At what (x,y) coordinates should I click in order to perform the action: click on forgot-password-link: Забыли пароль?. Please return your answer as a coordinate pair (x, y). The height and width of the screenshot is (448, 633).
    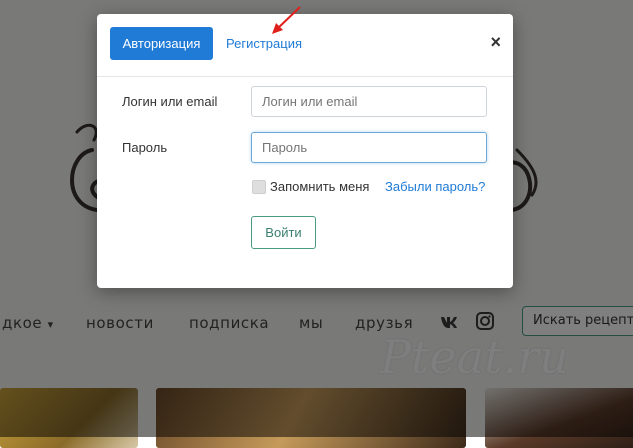
    Looking at the image, I should click on (435, 186).